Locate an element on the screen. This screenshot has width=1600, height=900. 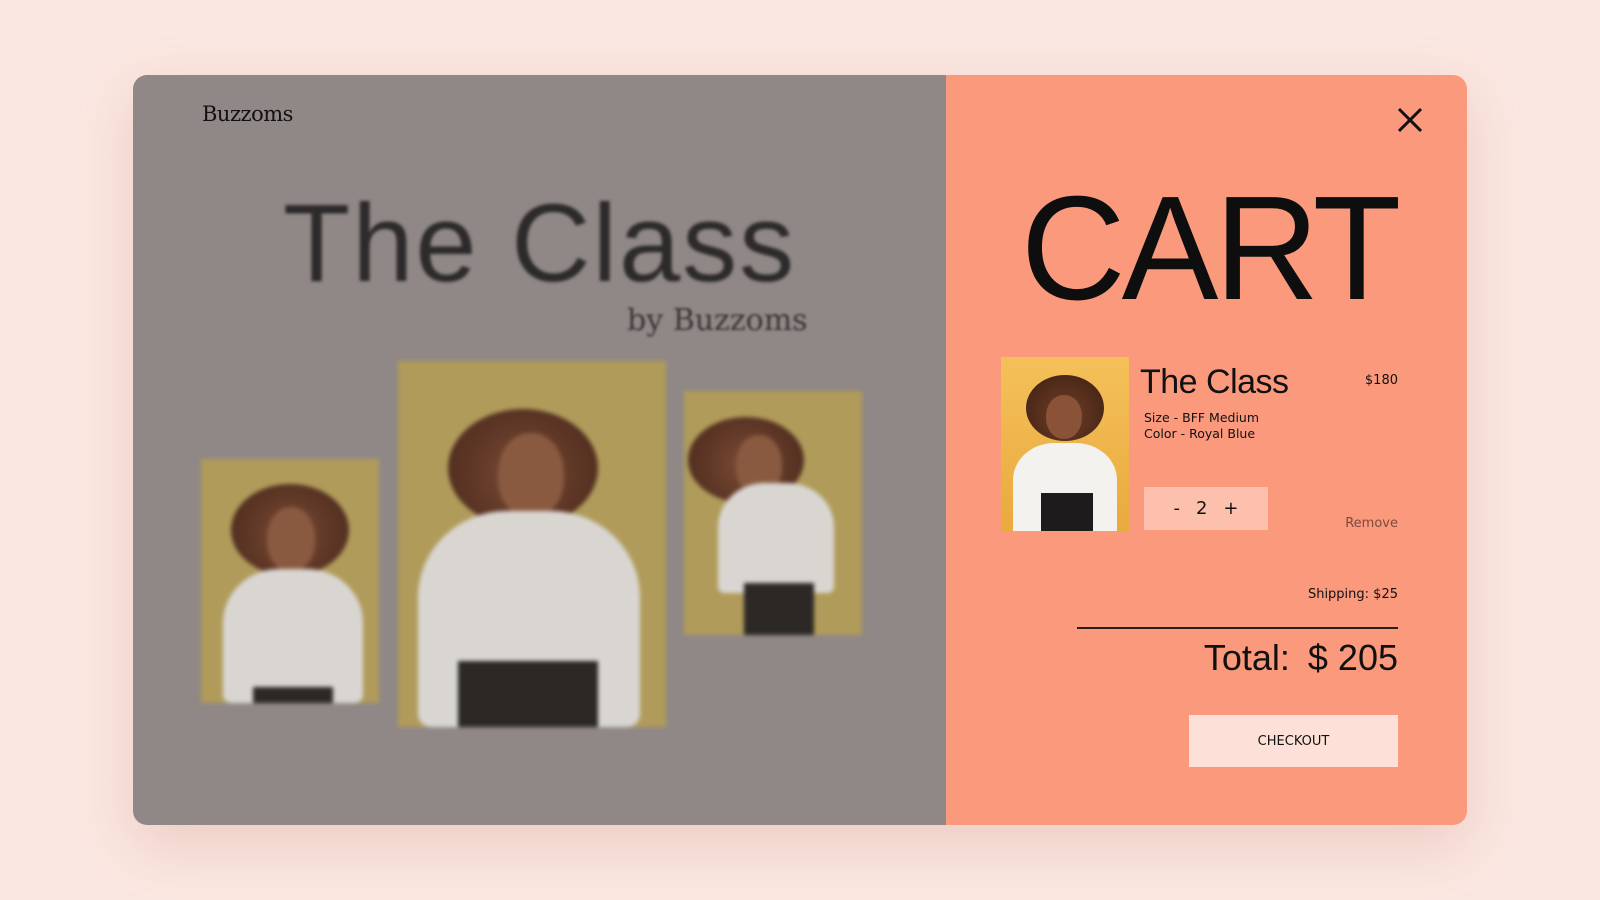
quantity-value: 2 is located at coordinates (1201, 508).